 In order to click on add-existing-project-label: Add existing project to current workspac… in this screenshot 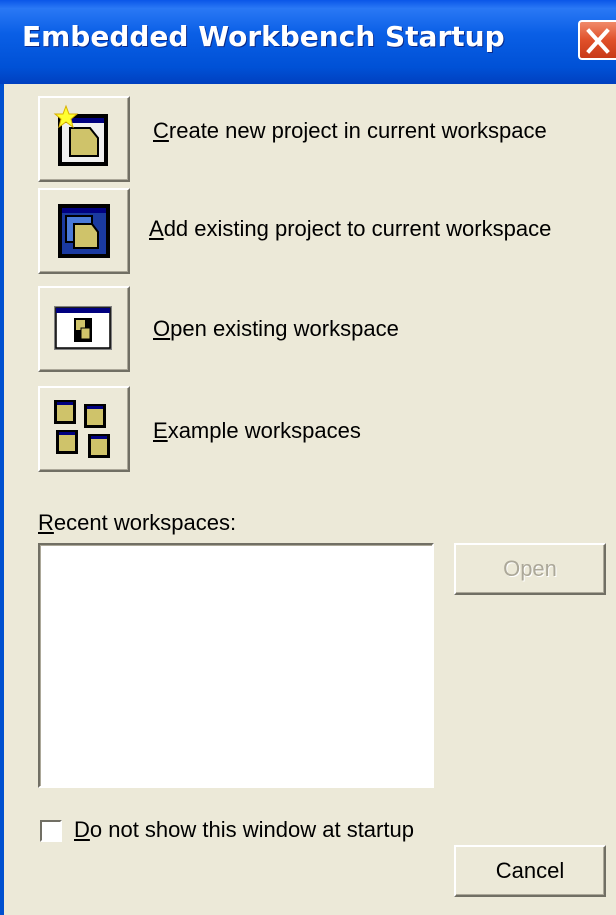, I will do `click(350, 229)`.